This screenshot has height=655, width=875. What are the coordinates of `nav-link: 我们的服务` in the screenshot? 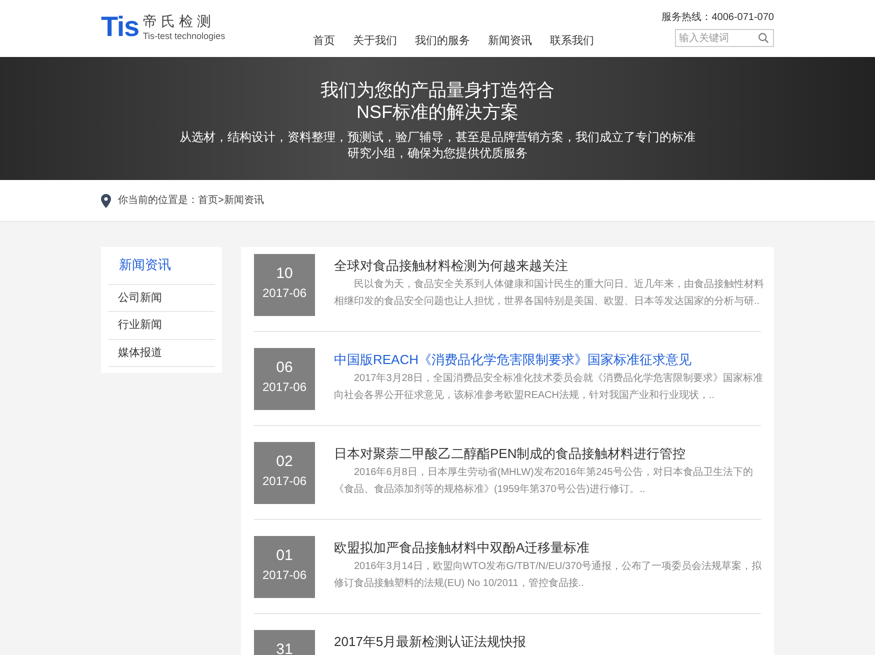 It's located at (442, 41).